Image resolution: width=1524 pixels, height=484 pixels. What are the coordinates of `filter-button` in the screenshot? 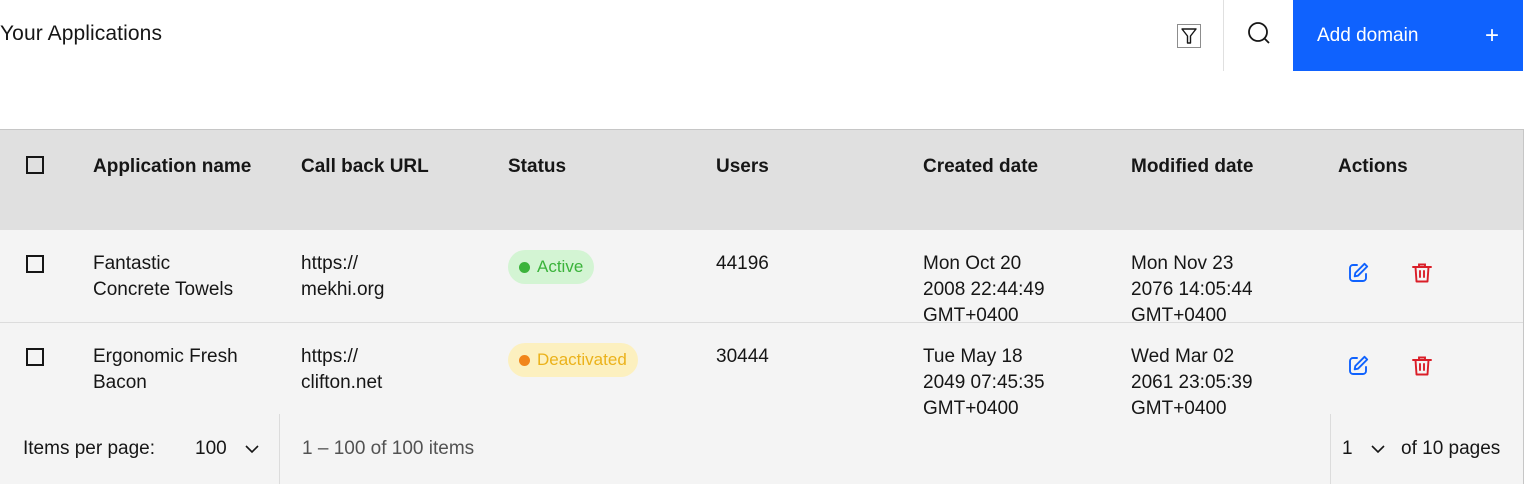 It's located at (1189, 35).